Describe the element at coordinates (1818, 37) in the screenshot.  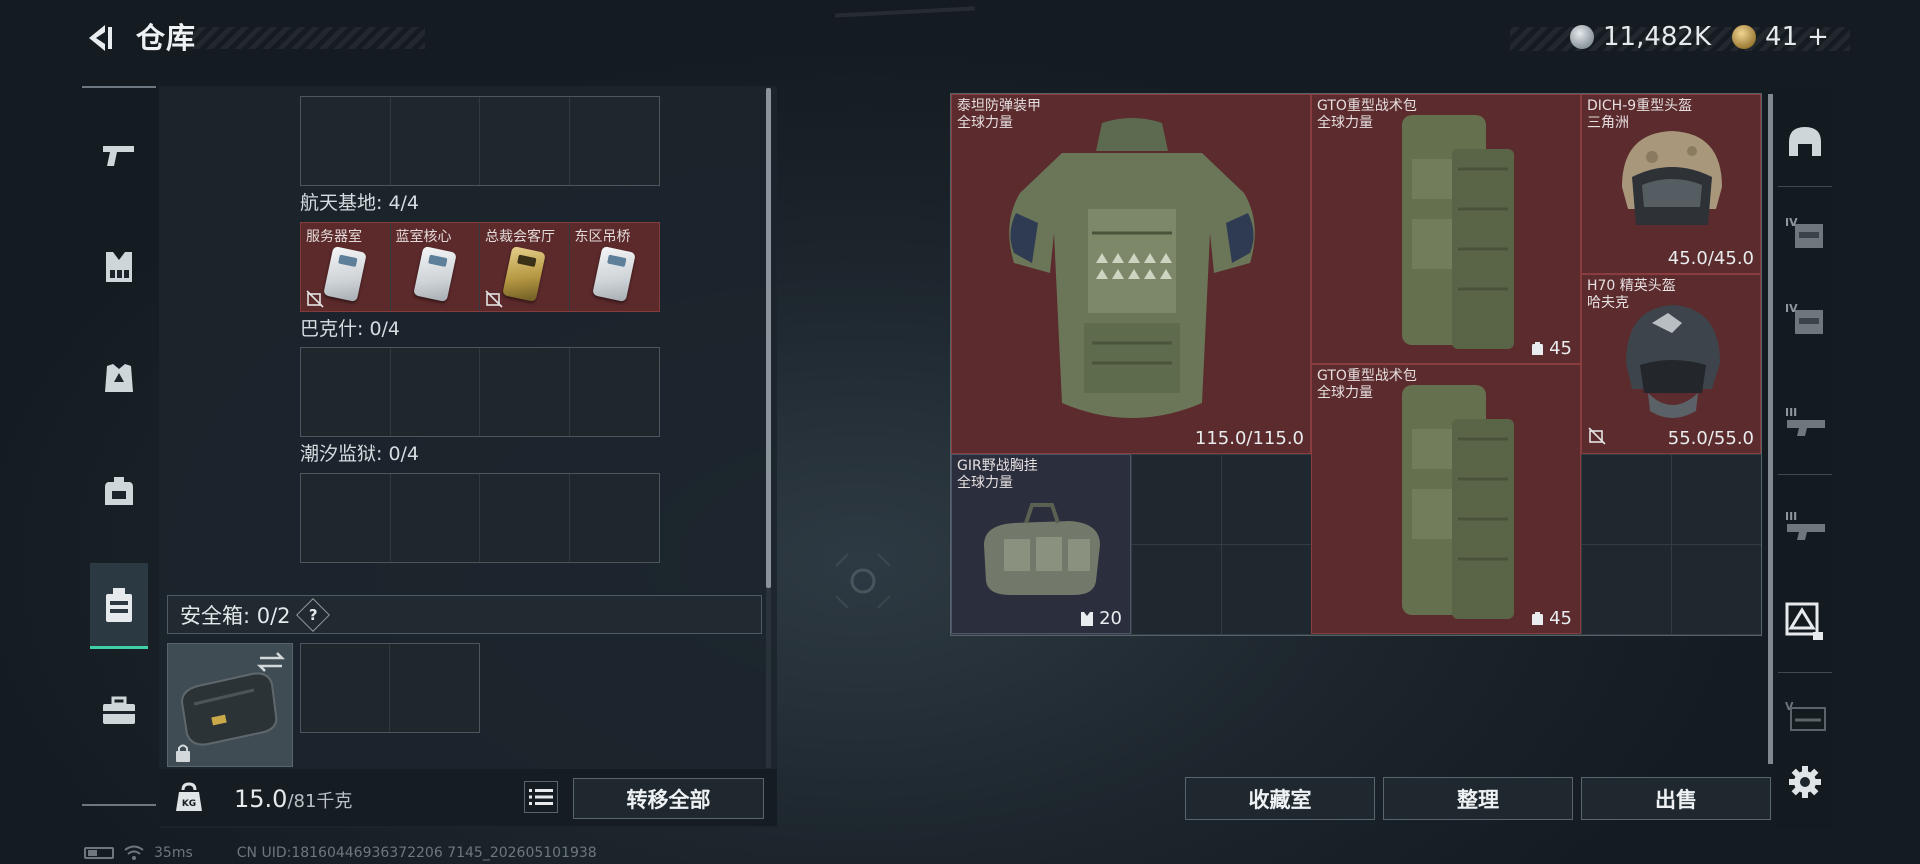
I see `add-currency-button: +` at that location.